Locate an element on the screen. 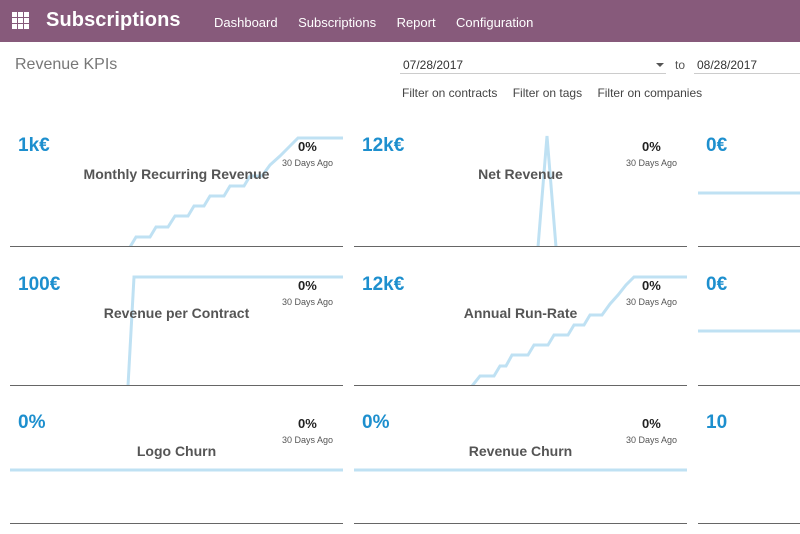 Image resolution: width=800 pixels, height=534 pixels. kpi-value: 100€ is located at coordinates (39, 284).